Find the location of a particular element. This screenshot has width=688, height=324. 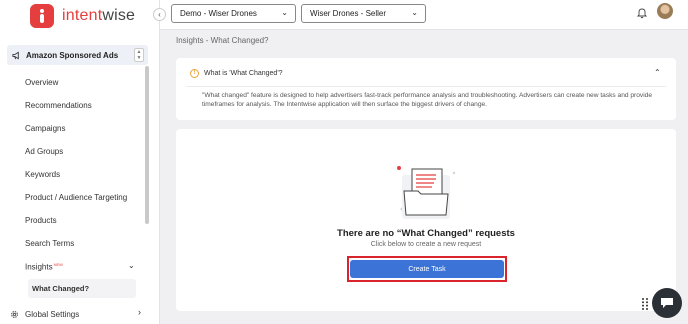

insights-label: Insights is located at coordinates (39, 267).